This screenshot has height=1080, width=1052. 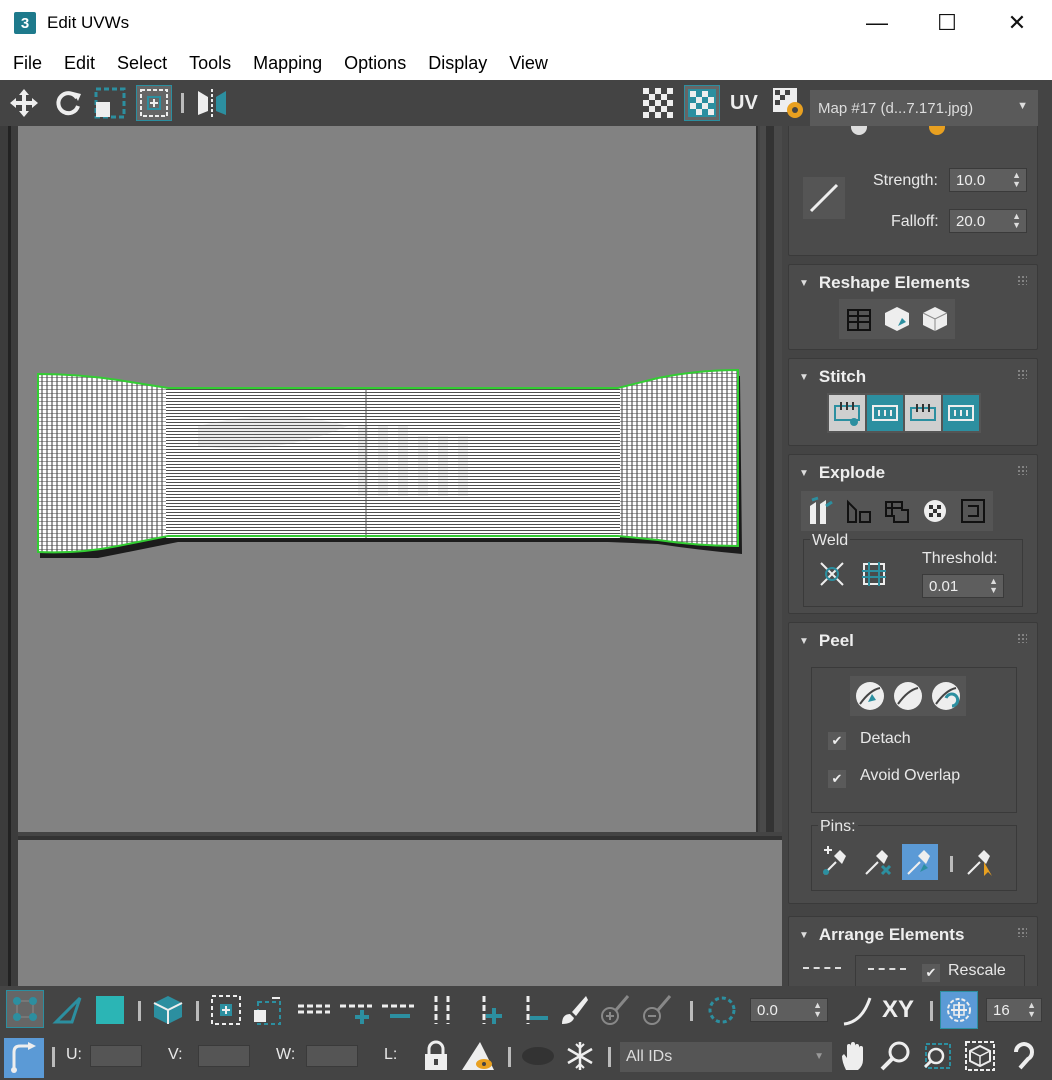 What do you see at coordinates (935, 319) in the screenshot?
I see `relax-settings-icon` at bounding box center [935, 319].